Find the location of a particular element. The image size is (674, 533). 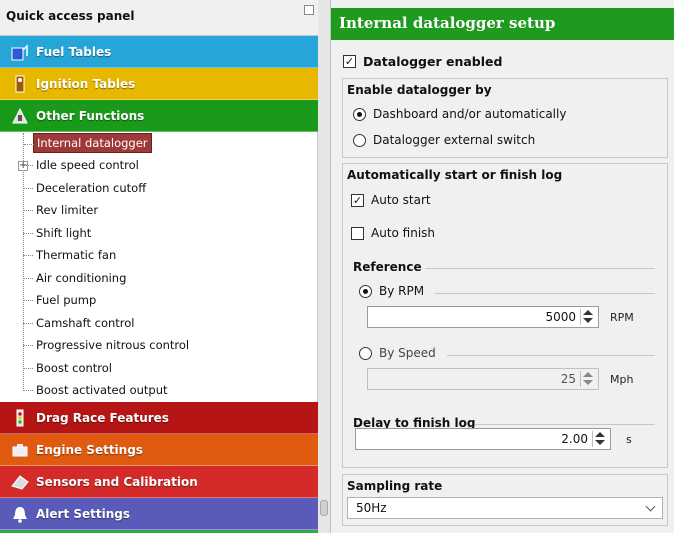

category-alert-settings: Alert Settings is located at coordinates (159, 514).